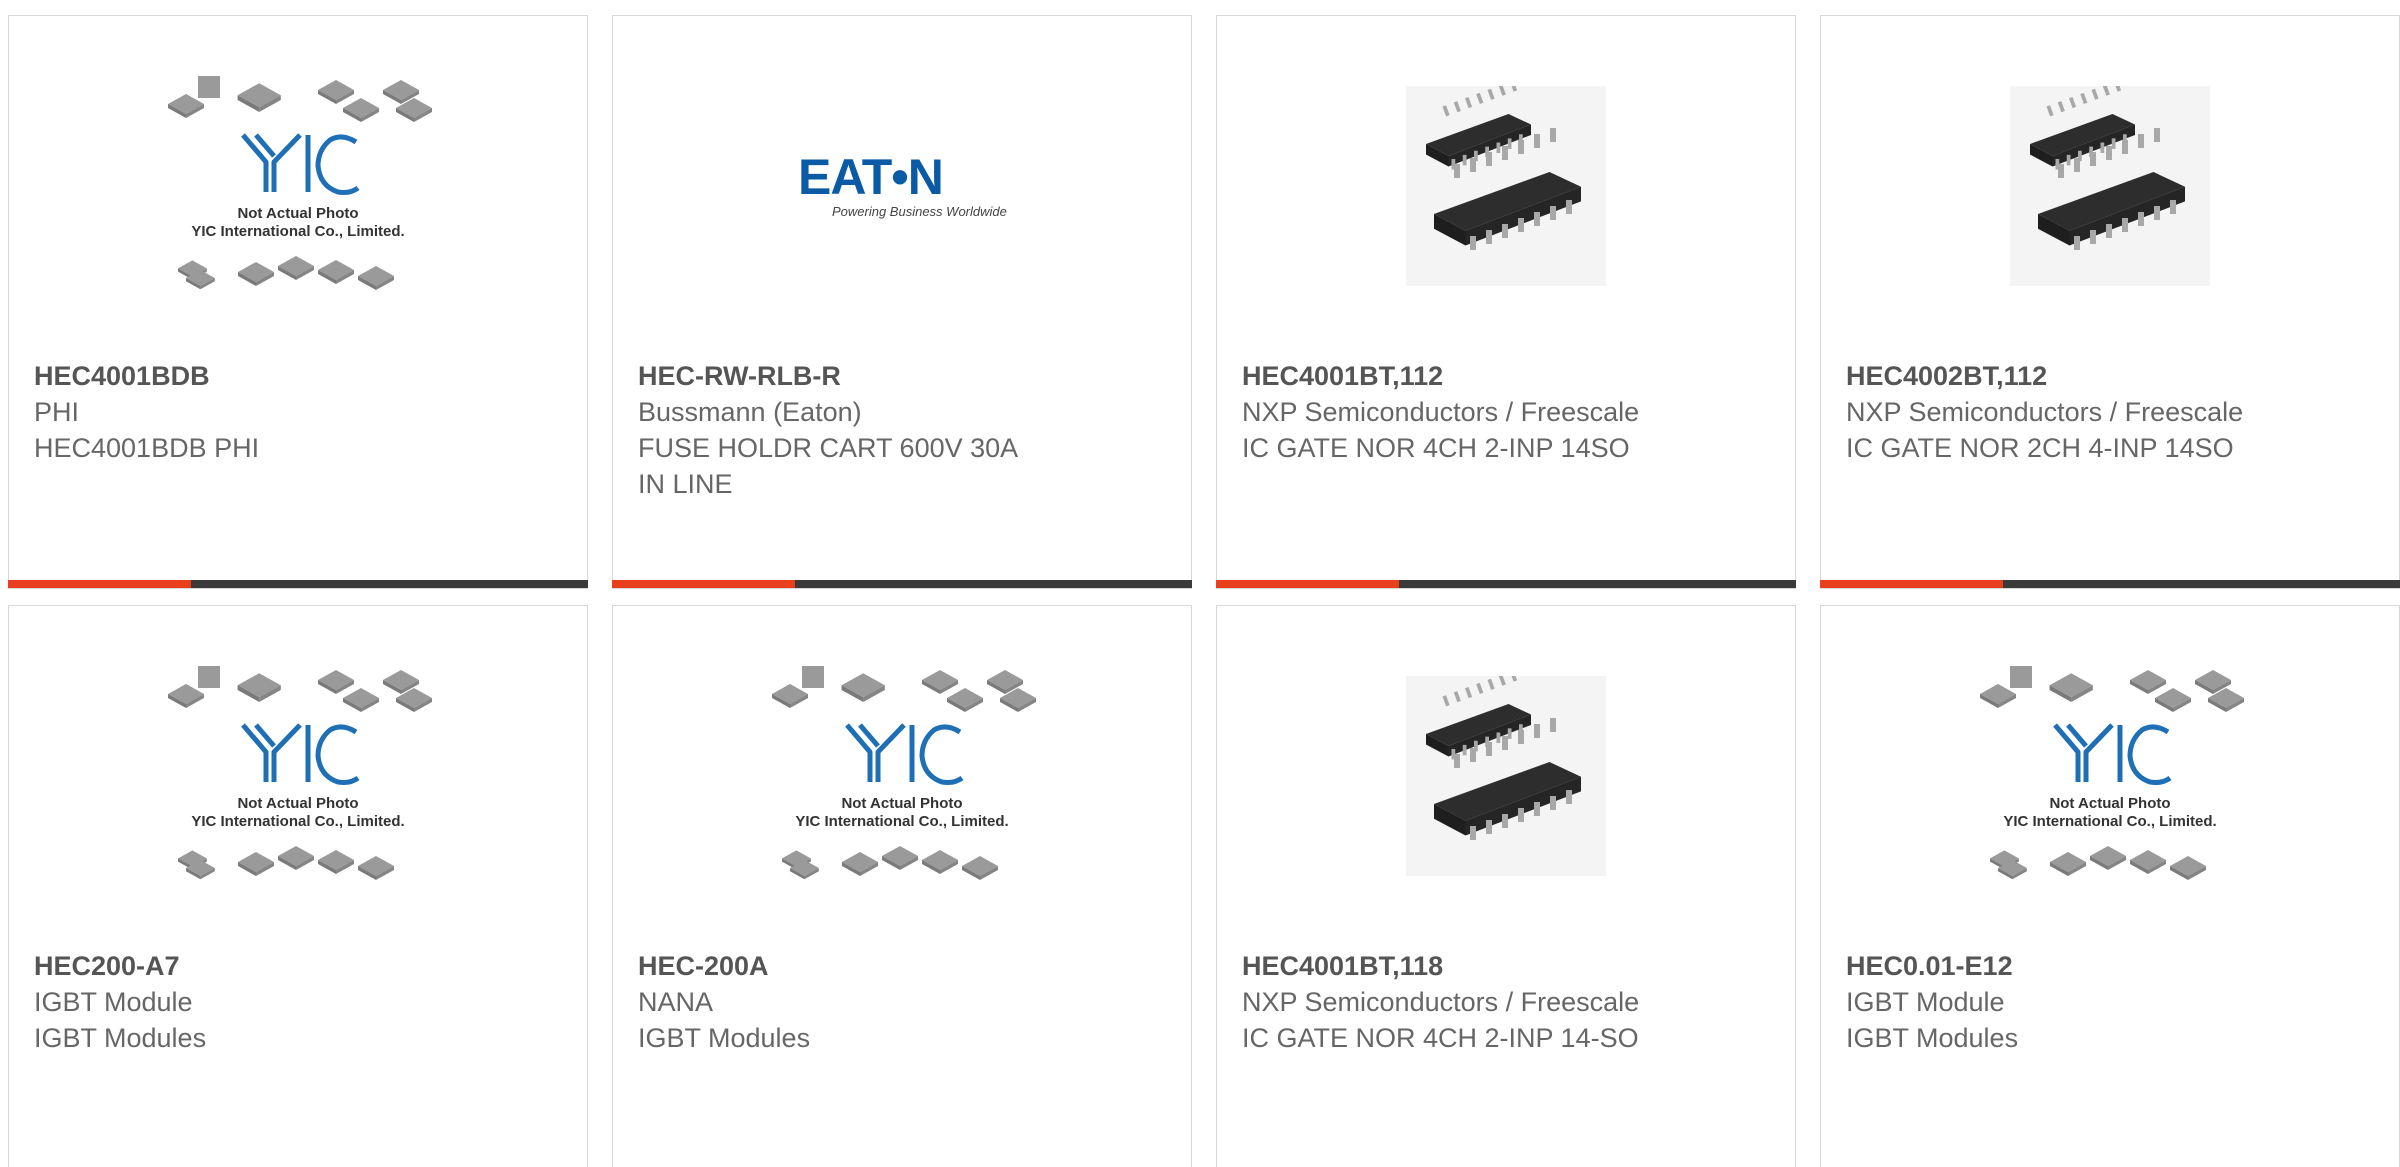  Describe the element at coordinates (2110, 966) in the screenshot. I see `part-number: HEC0.01-E12` at that location.